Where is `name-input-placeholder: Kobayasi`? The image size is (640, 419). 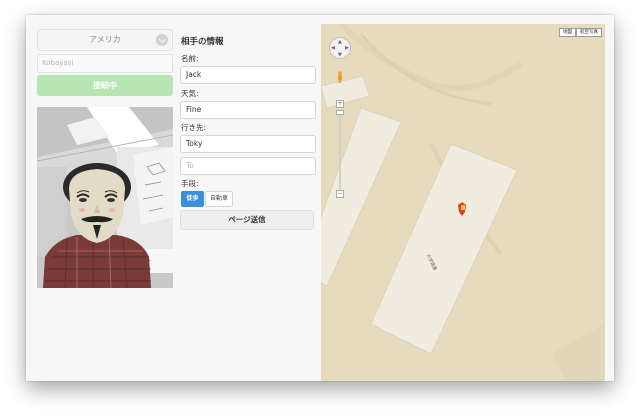
name-input-placeholder: Kobayasi is located at coordinates (58, 63).